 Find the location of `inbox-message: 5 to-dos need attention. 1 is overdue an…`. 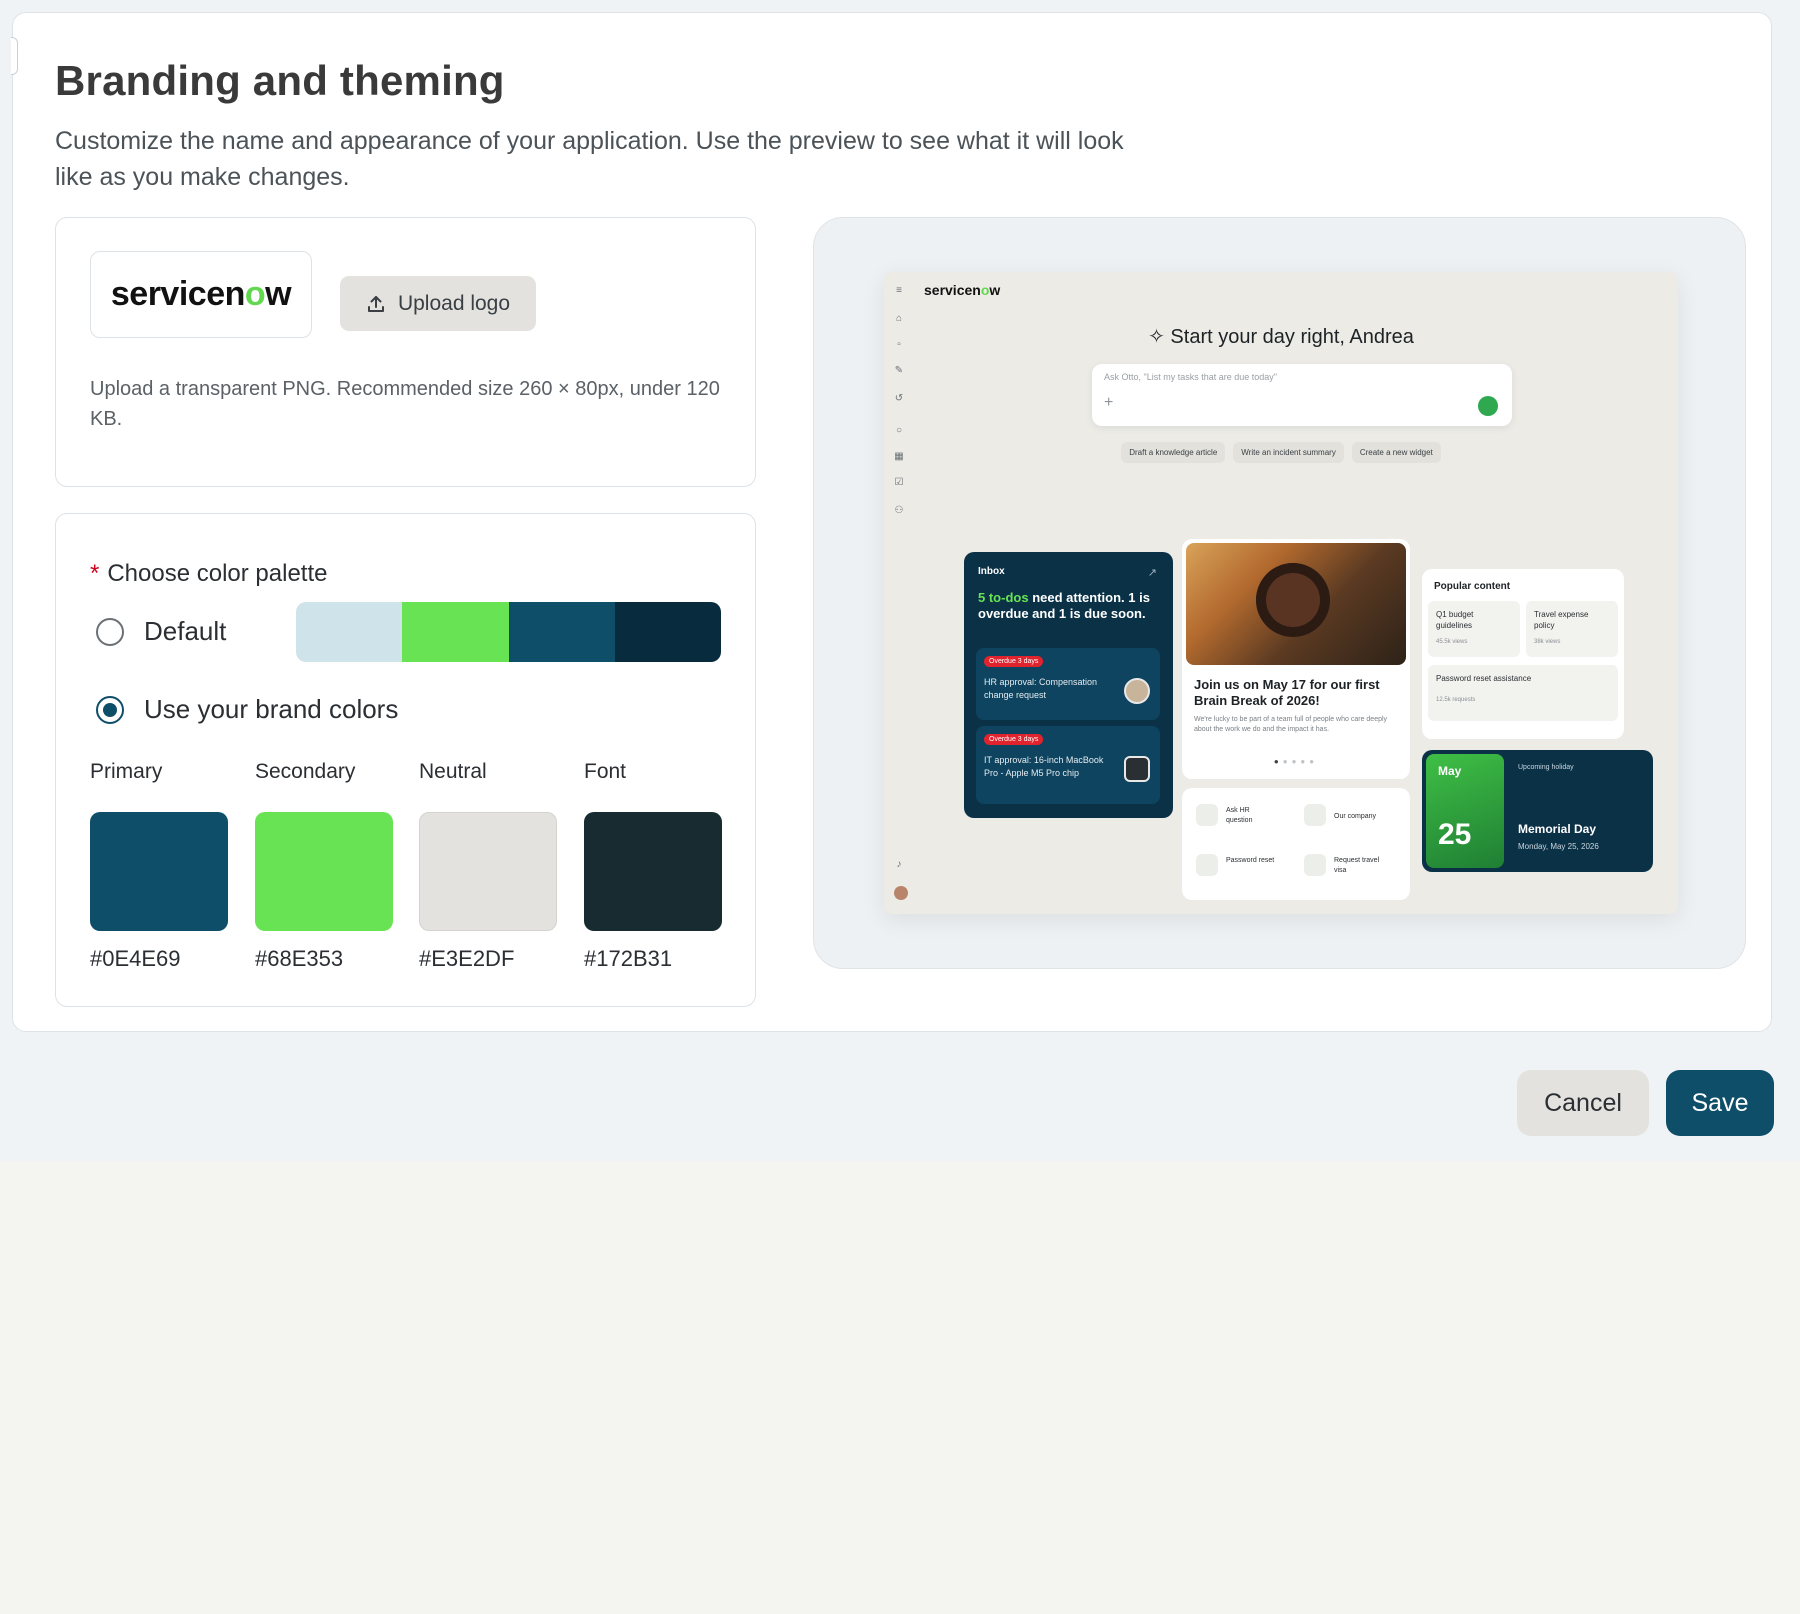

inbox-message: 5 to-dos need attention. 1 is overdue an… is located at coordinates (1068, 606).